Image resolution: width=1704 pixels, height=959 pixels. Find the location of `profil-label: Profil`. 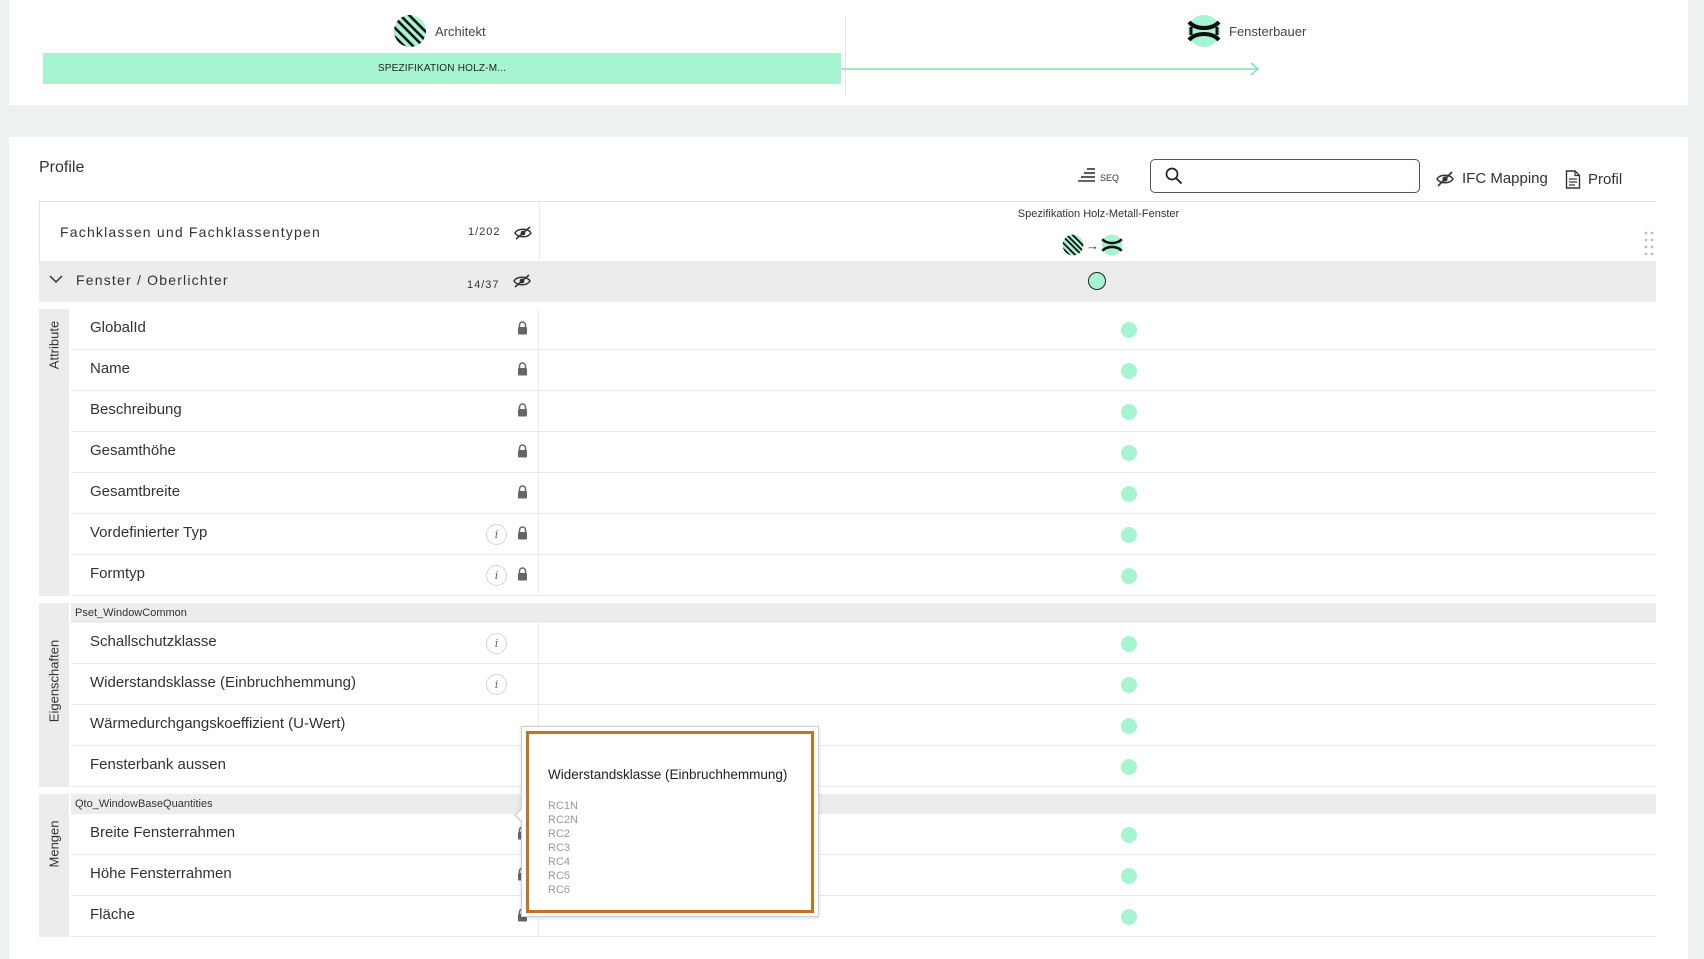

profil-label: Profil is located at coordinates (1605, 179).